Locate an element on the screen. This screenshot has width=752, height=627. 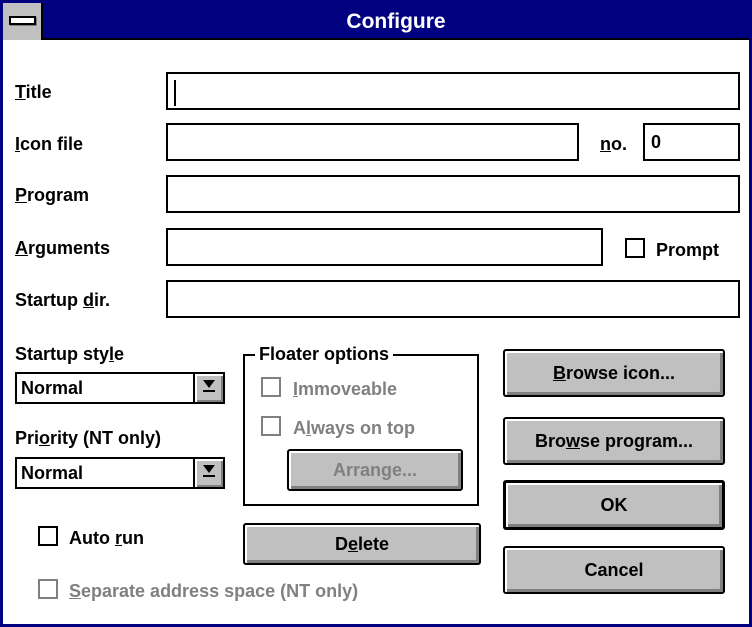
priority-dropdown: Normal is located at coordinates (120, 473).